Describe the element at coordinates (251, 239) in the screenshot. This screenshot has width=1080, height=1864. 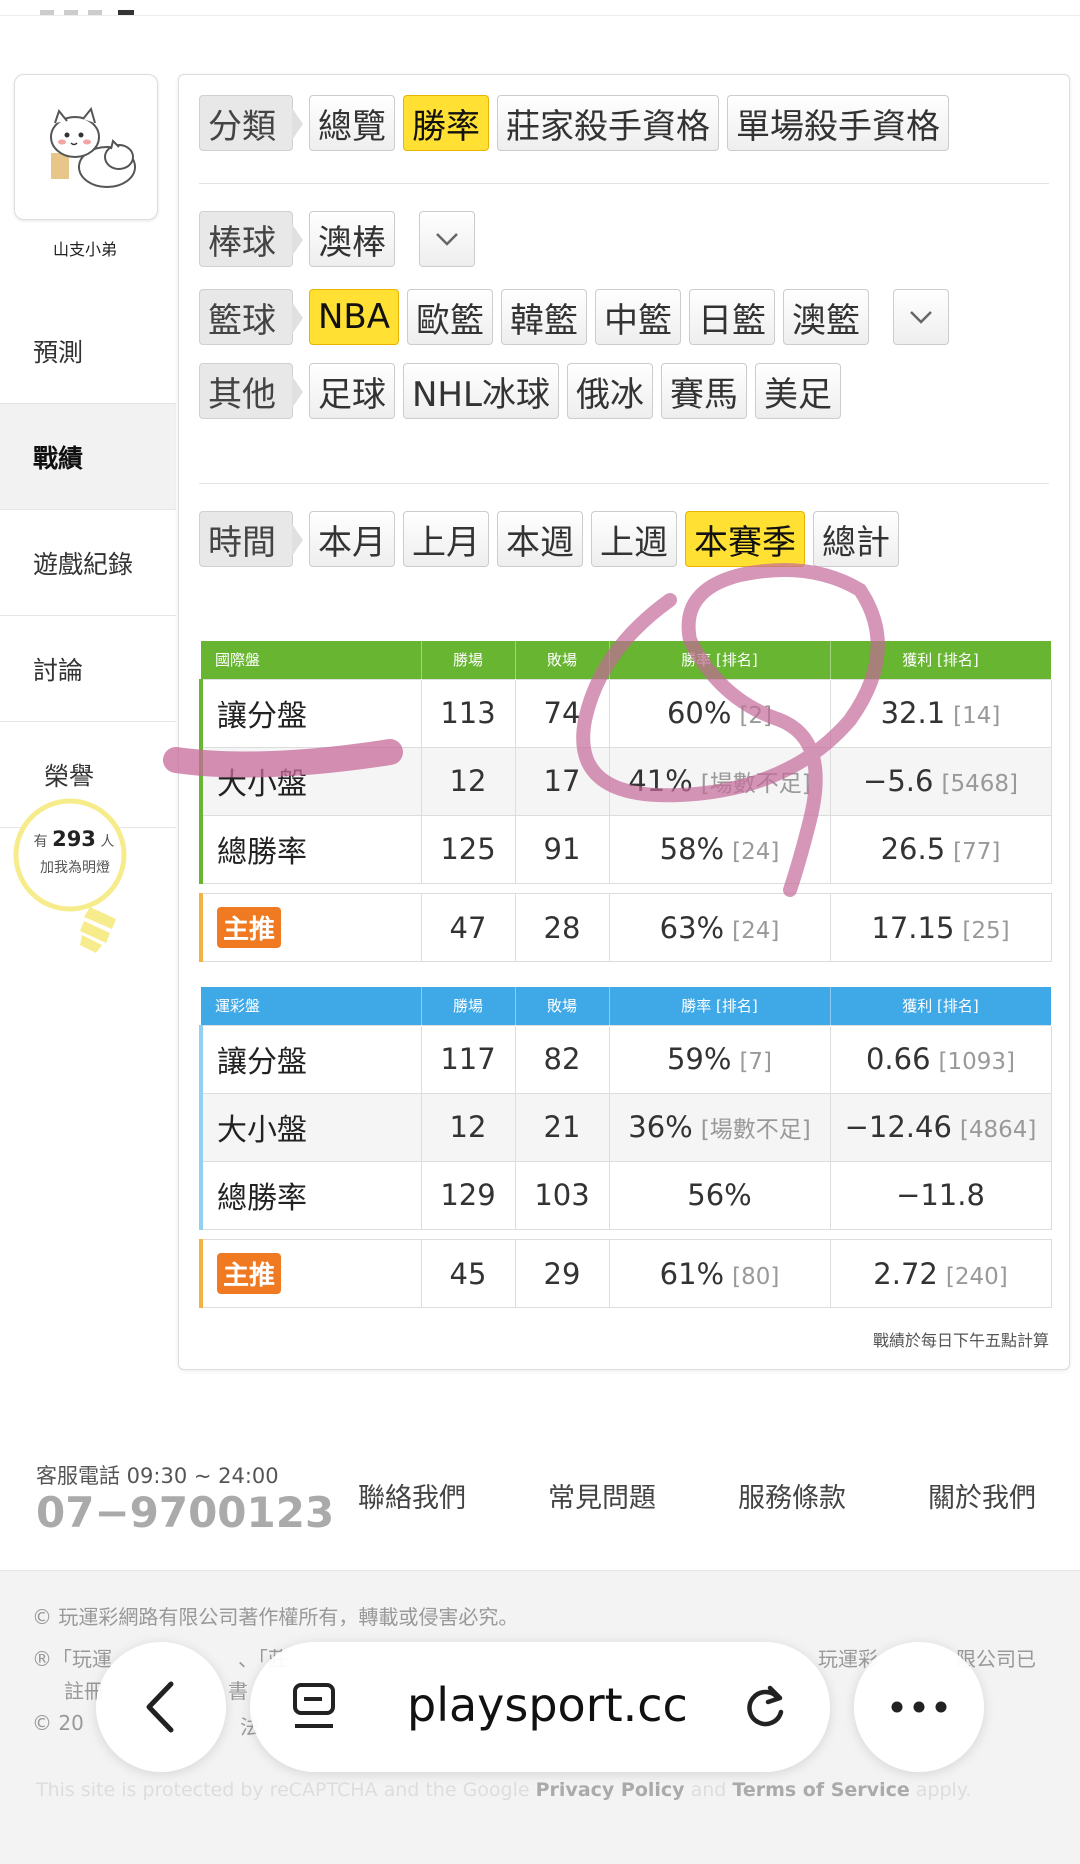
I see `baseball-label: 棒球` at that location.